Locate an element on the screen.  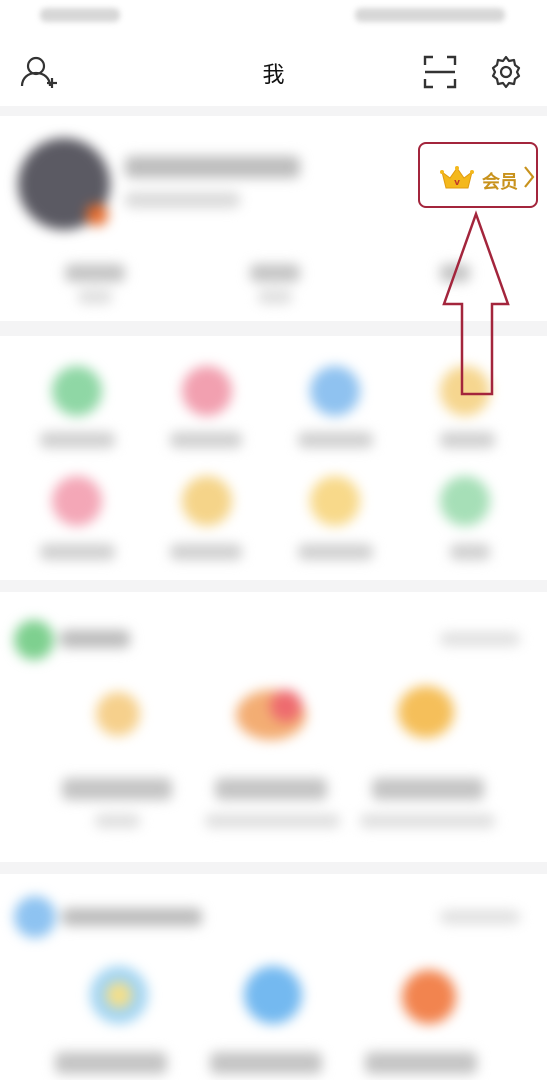
svg-text: v is located at coordinates (457, 183).